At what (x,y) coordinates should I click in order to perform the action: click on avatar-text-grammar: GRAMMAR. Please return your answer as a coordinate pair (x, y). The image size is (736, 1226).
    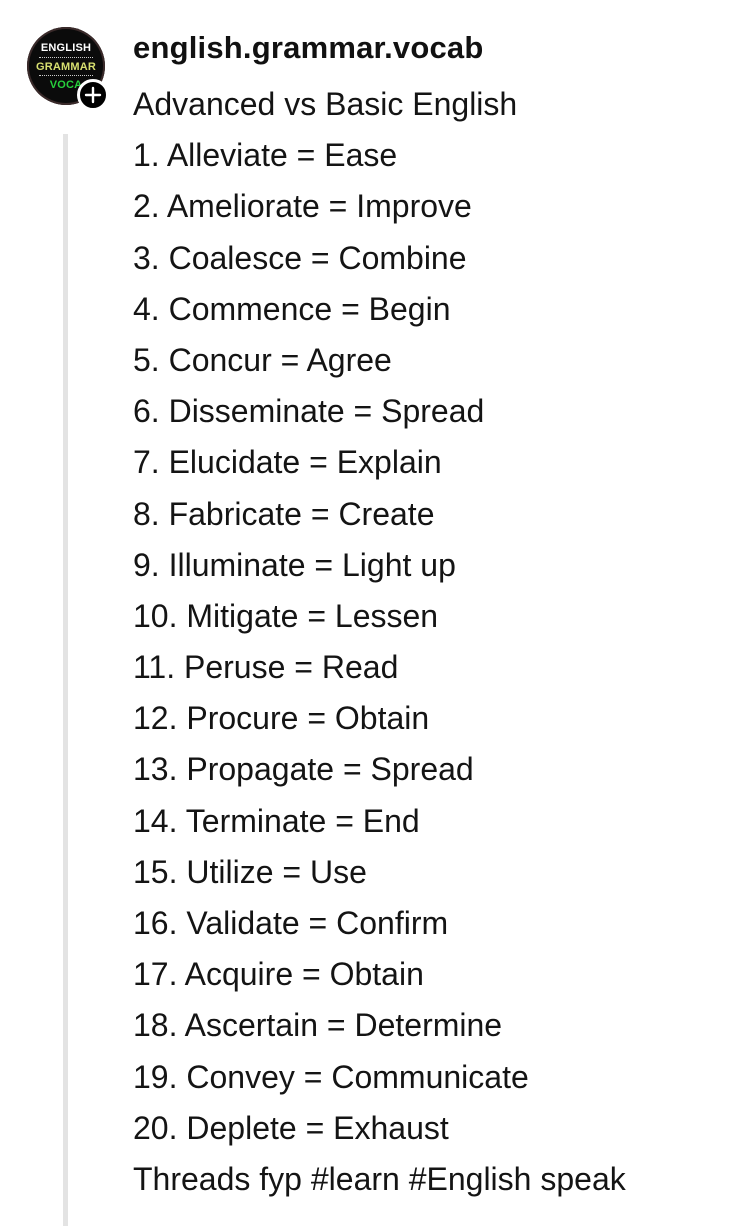
    Looking at the image, I should click on (66, 67).